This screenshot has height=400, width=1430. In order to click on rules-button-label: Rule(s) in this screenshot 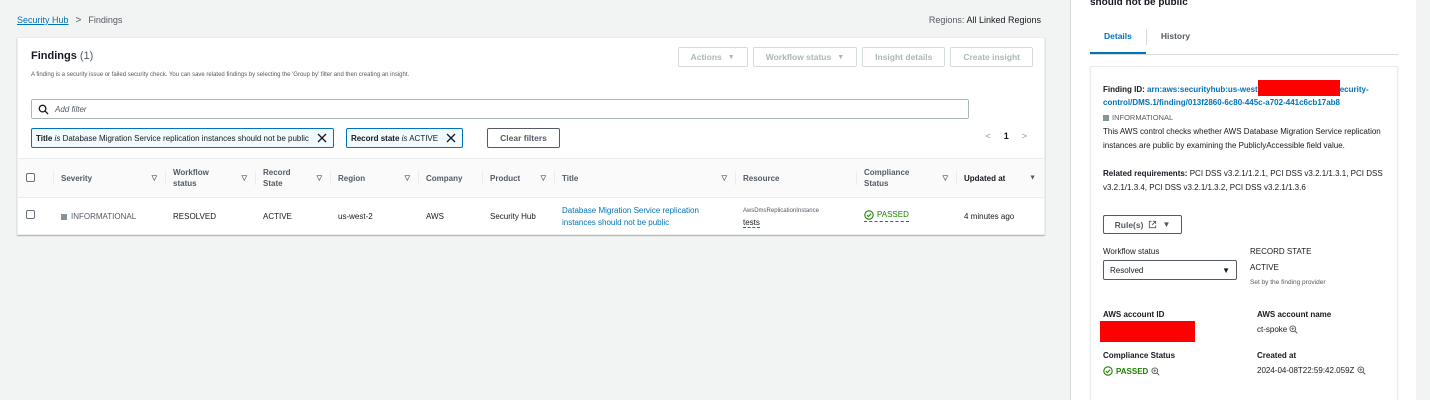, I will do `click(1129, 224)`.